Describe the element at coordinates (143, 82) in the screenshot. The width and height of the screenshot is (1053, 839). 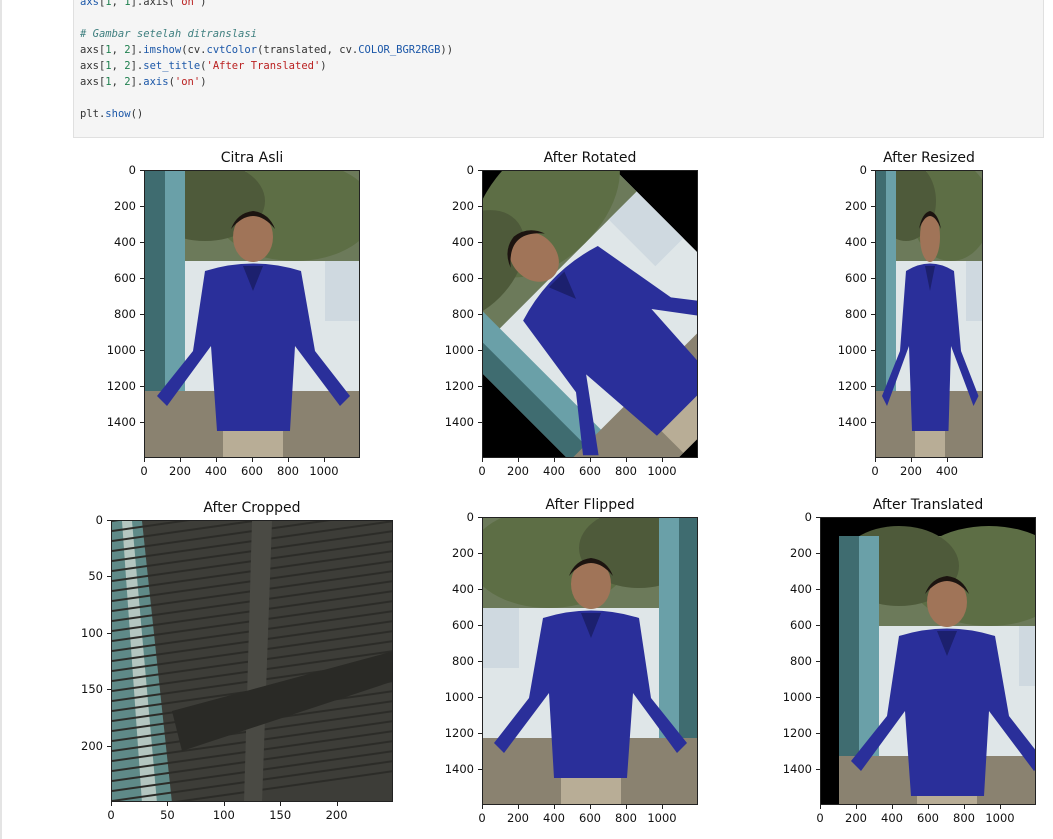
I see `code-line-axis: axs[1, 2].axis('on')` at that location.